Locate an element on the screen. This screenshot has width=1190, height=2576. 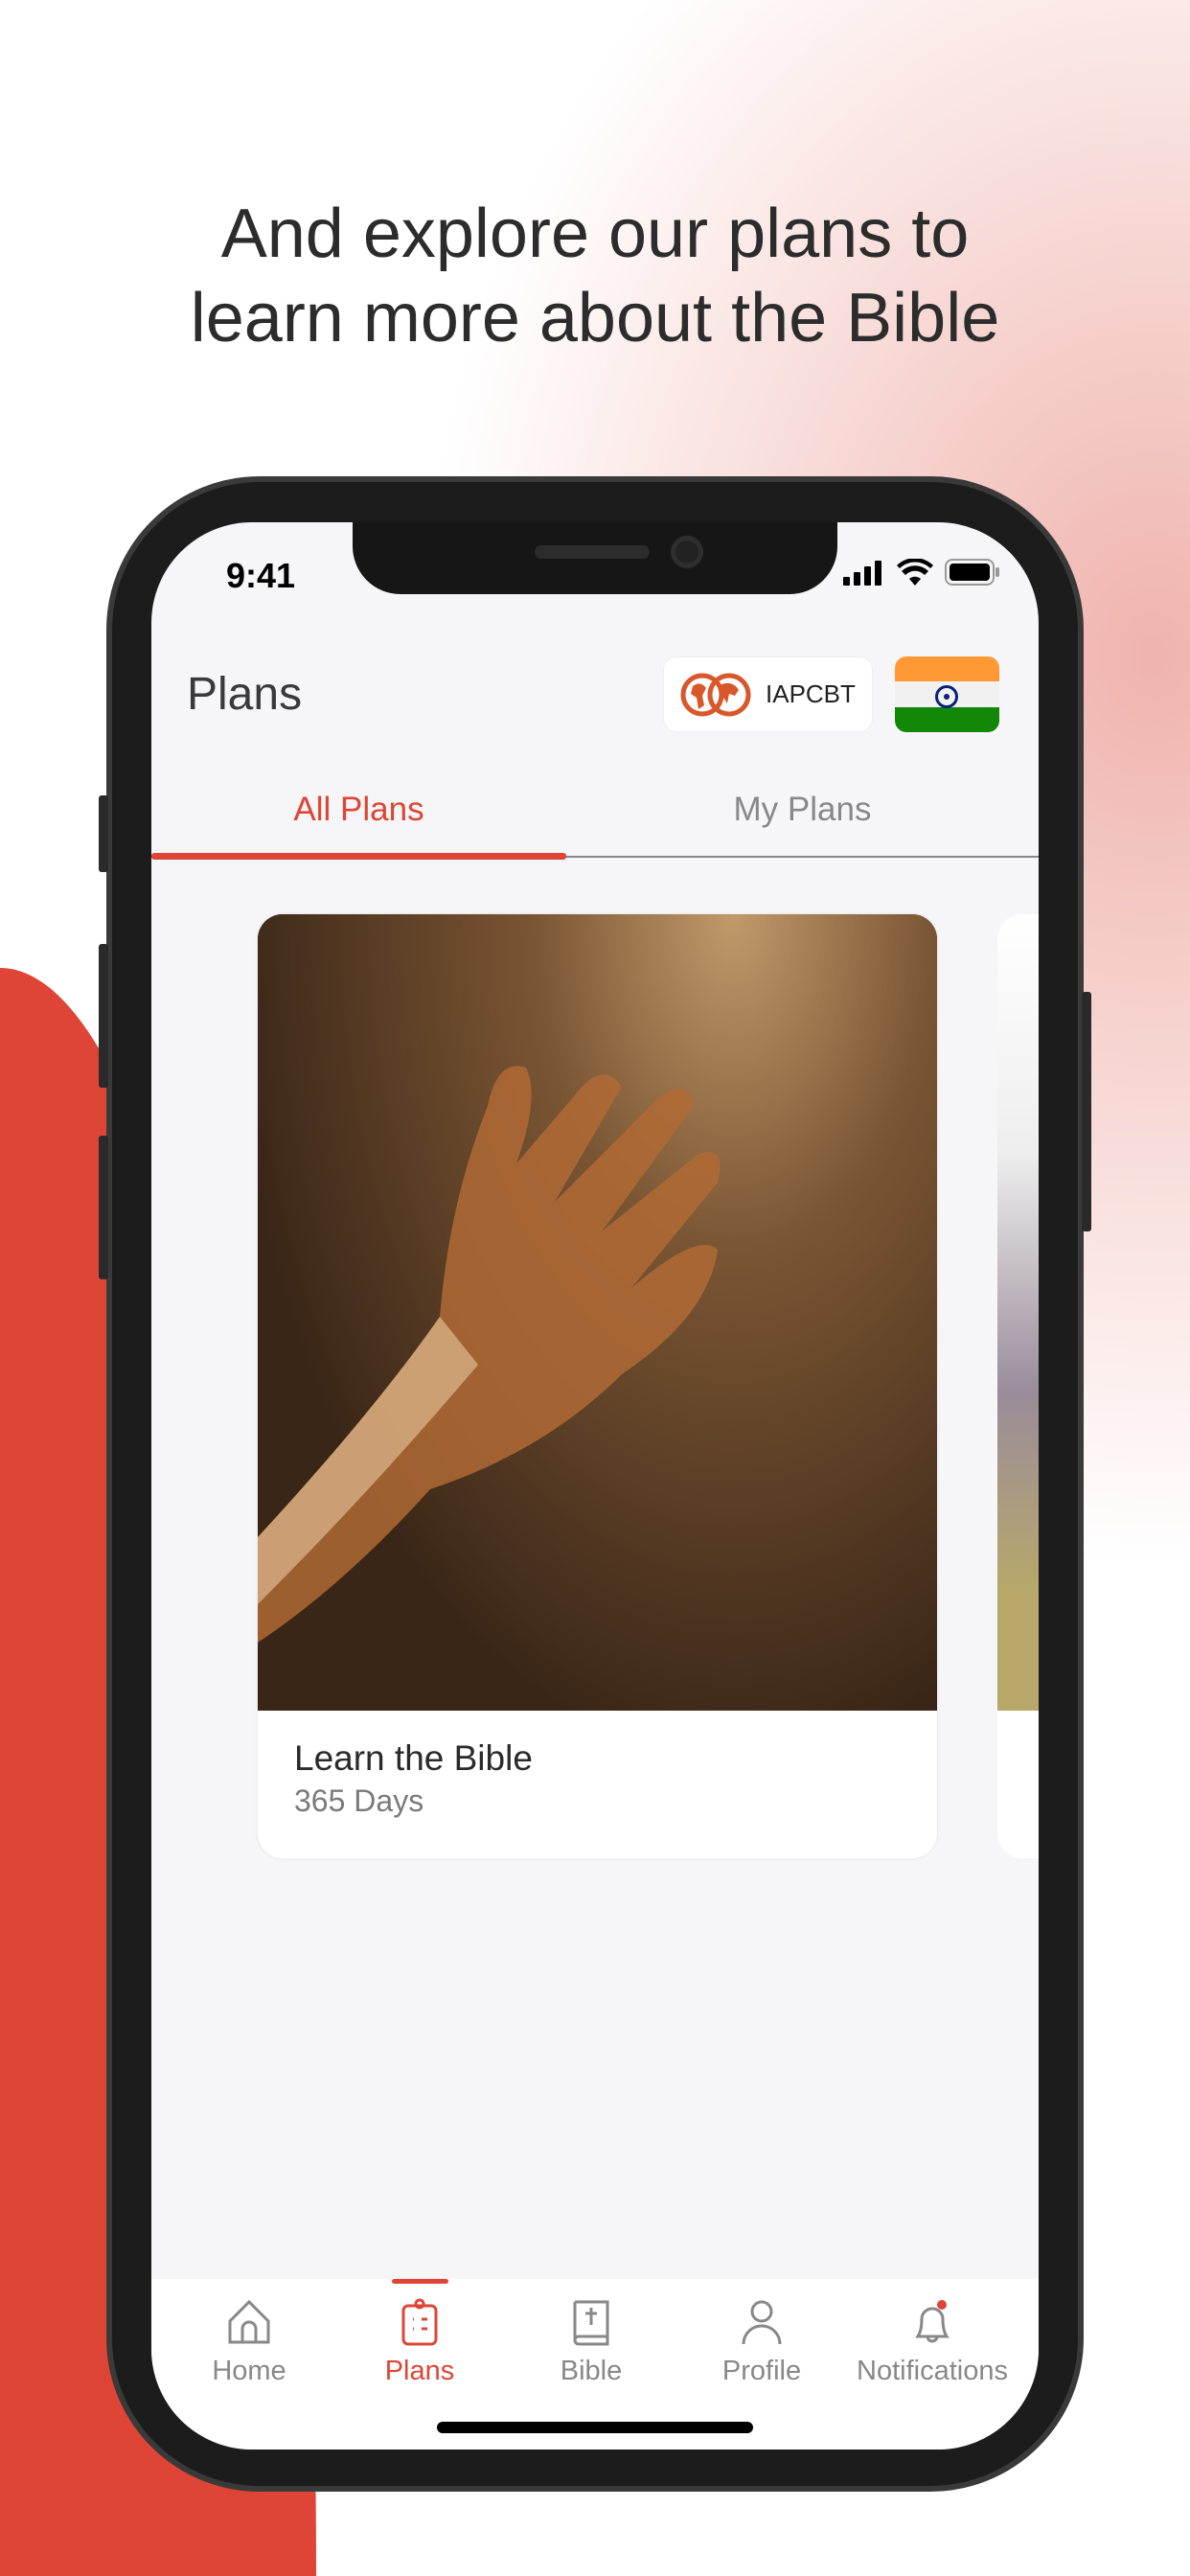
wifi-icon is located at coordinates (915, 572).